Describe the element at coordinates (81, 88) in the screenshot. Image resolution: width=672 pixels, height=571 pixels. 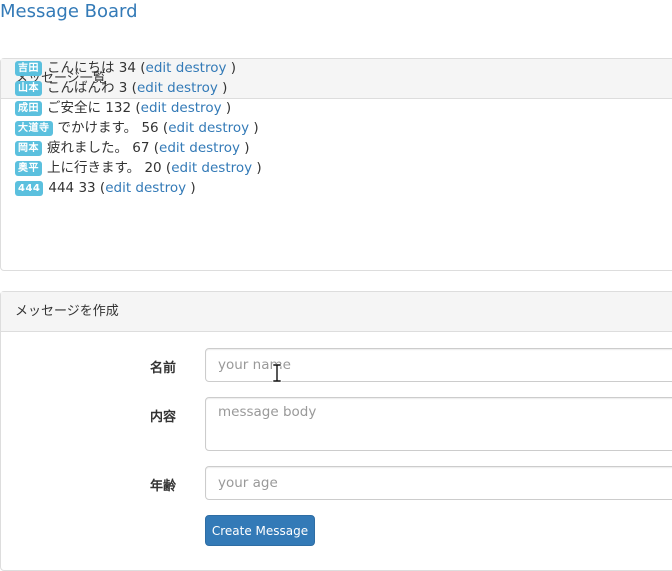
I see `message-body: こんばんわ` at that location.